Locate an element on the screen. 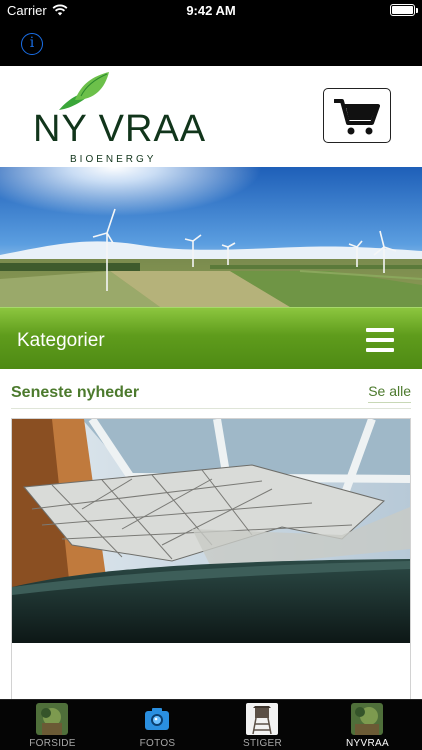 This screenshot has width=422, height=750. hunting-tower-icon is located at coordinates (262, 719).